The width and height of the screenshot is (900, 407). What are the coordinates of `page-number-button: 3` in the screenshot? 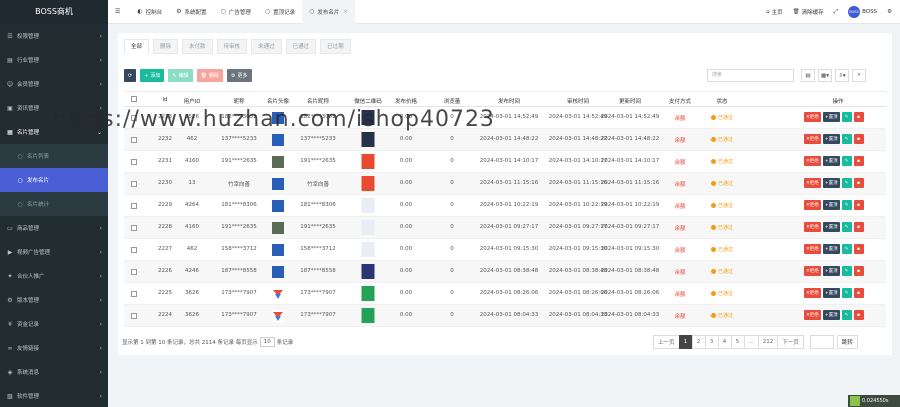 It's located at (711, 342).